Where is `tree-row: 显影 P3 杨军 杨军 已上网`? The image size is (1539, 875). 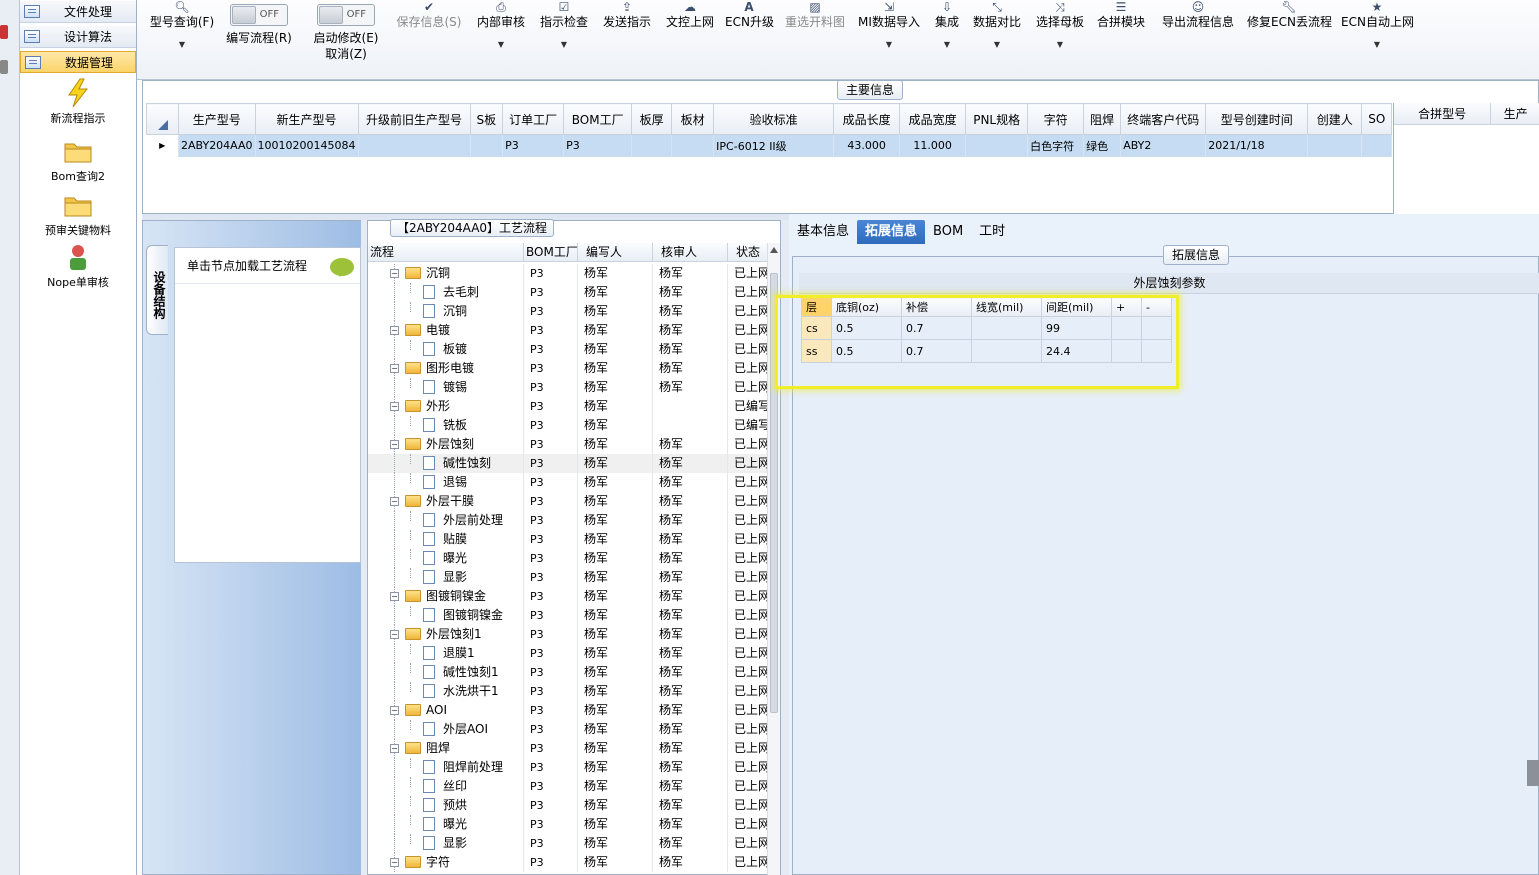
tree-row: 显影 P3 杨军 杨军 已上网 is located at coordinates (568, 843).